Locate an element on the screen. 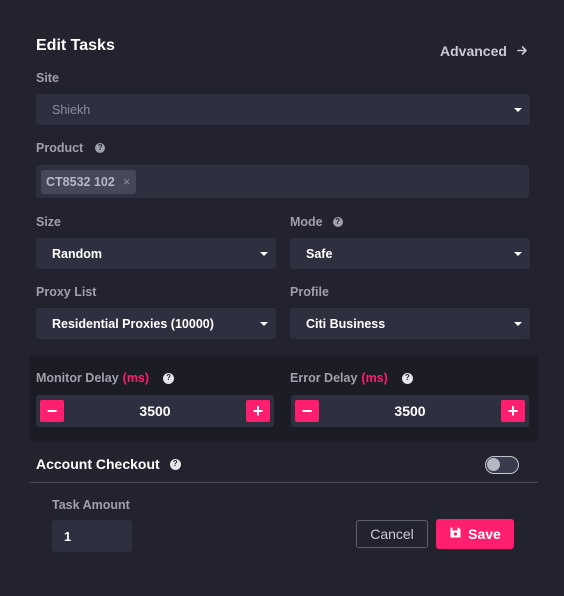  monitor-delay-decrement-button: − is located at coordinates (52, 411).